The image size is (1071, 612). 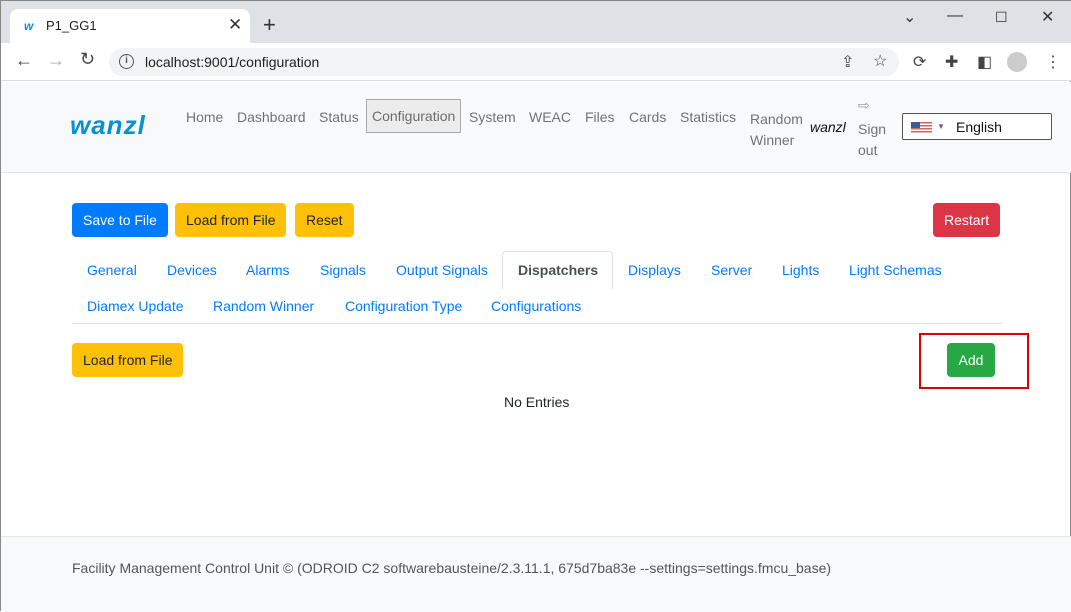 What do you see at coordinates (126, 61) in the screenshot?
I see `site-info-icon: i` at bounding box center [126, 61].